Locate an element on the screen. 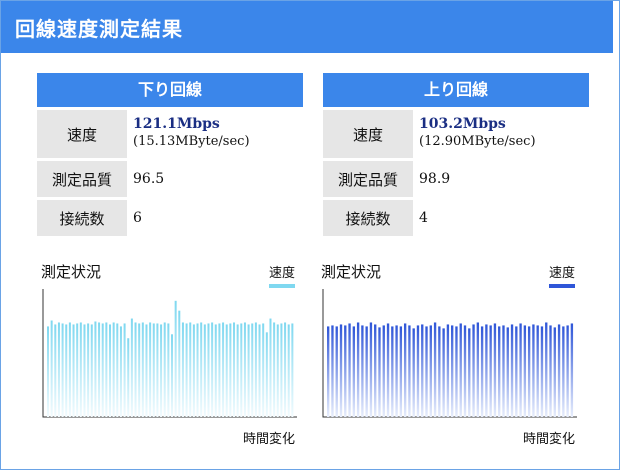 Image resolution: width=620 pixels, height=470 pixels. download-chart-xlabel: 時間変化 is located at coordinates (268, 439).